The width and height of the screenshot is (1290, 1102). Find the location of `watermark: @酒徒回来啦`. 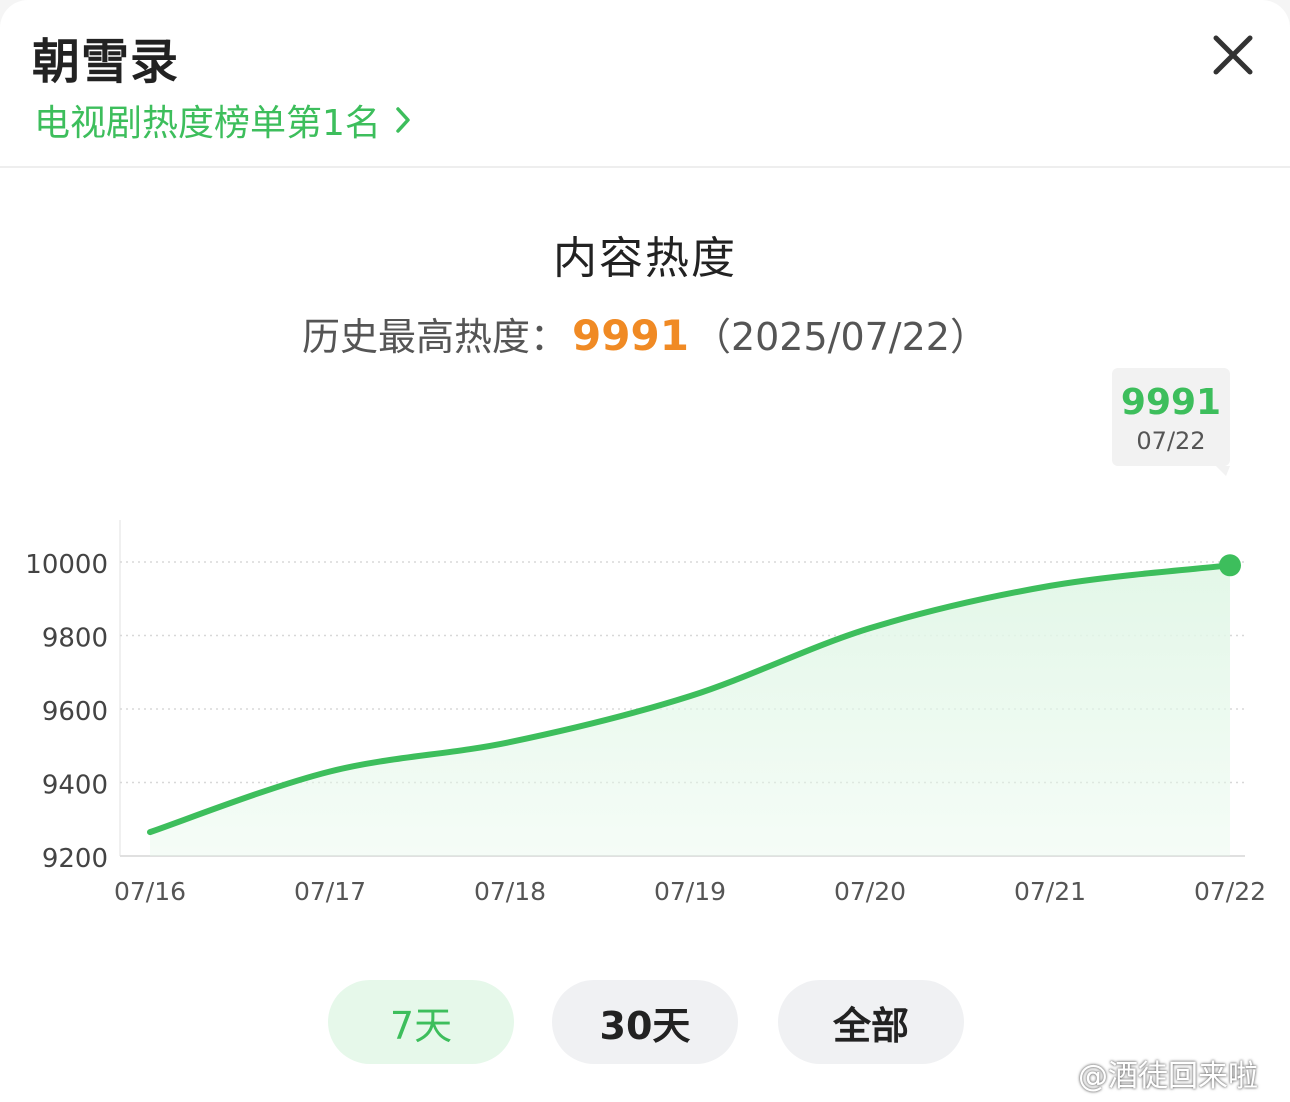

watermark: @酒徒回来啦 is located at coordinates (1143, 1073).